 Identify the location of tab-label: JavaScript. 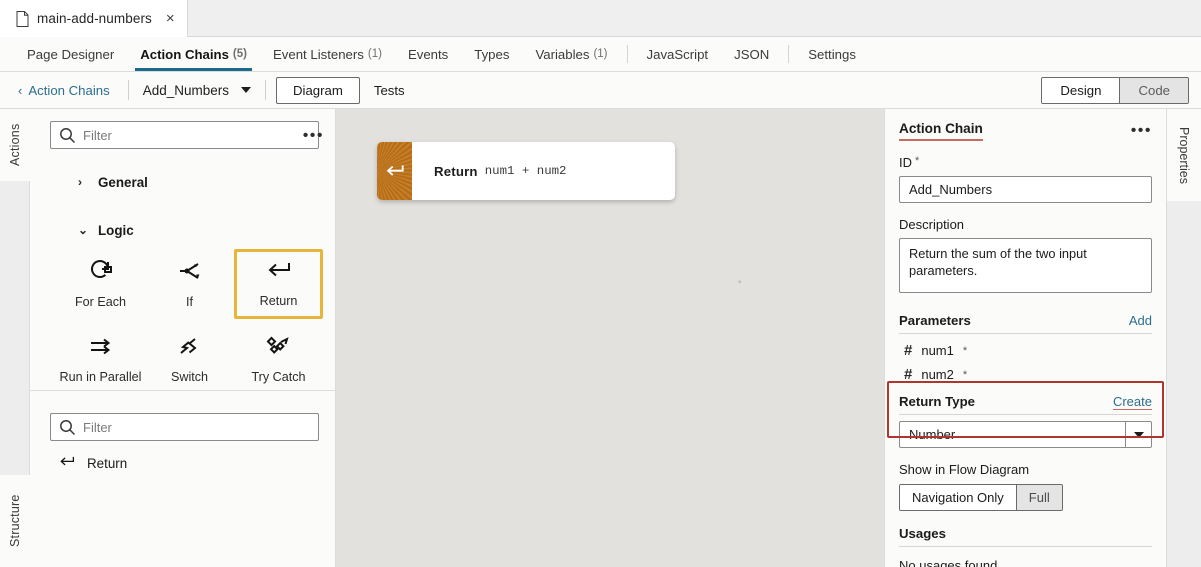
(677, 54).